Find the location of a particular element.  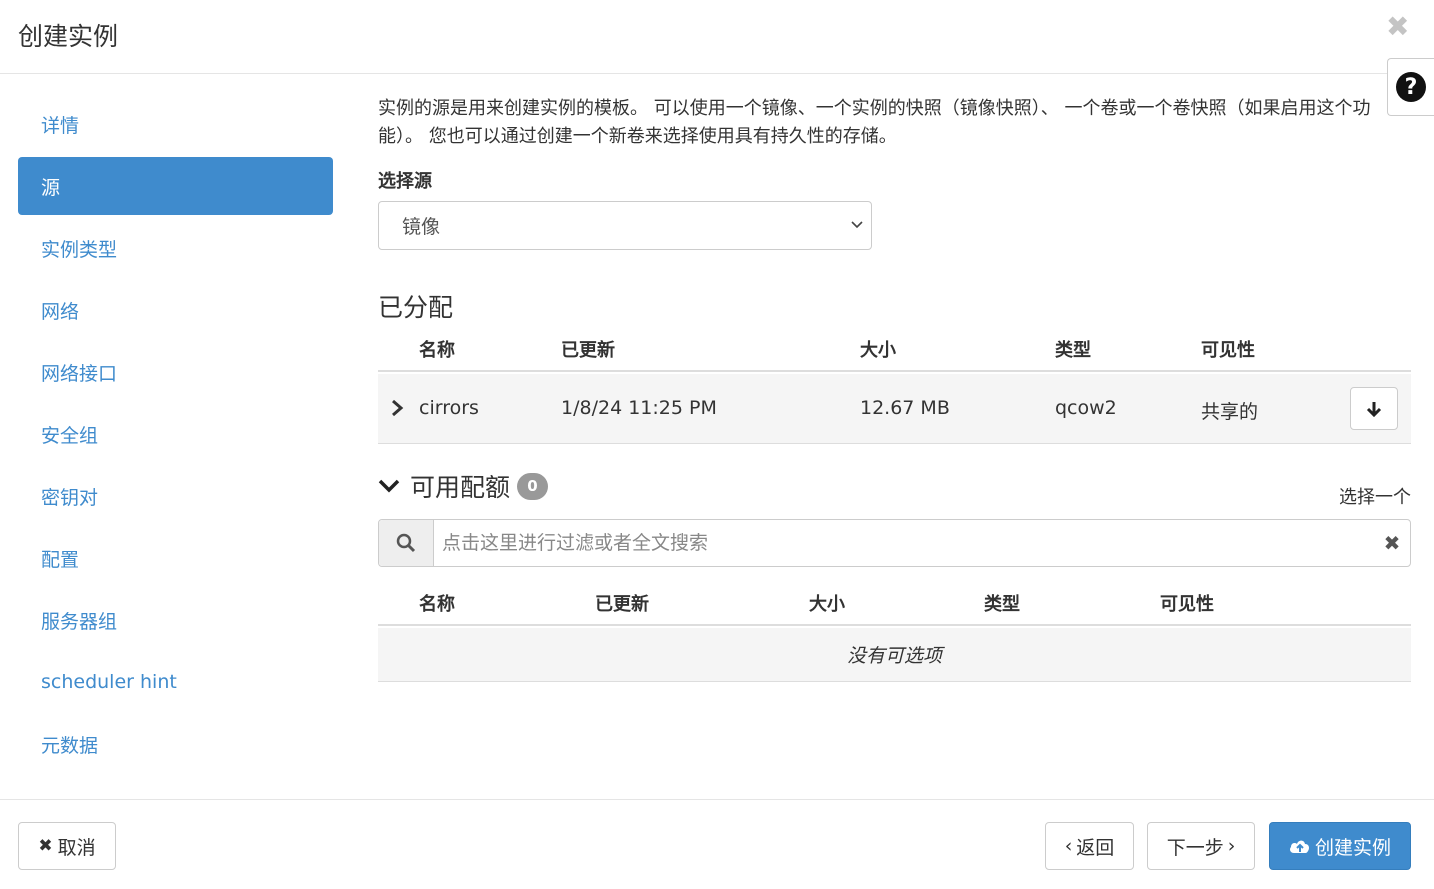

nav-item-networks: 网络 is located at coordinates (175, 310).